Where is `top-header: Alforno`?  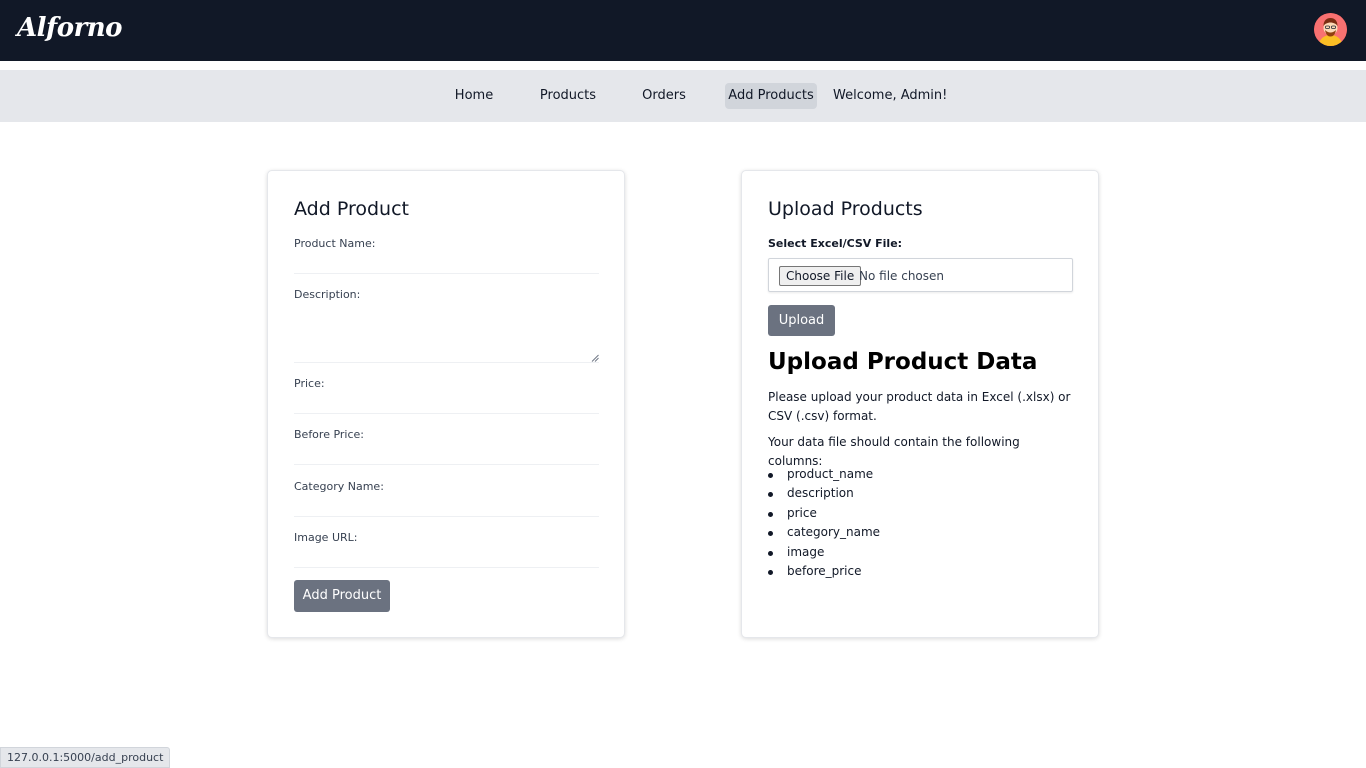
top-header: Alforno is located at coordinates (683, 30).